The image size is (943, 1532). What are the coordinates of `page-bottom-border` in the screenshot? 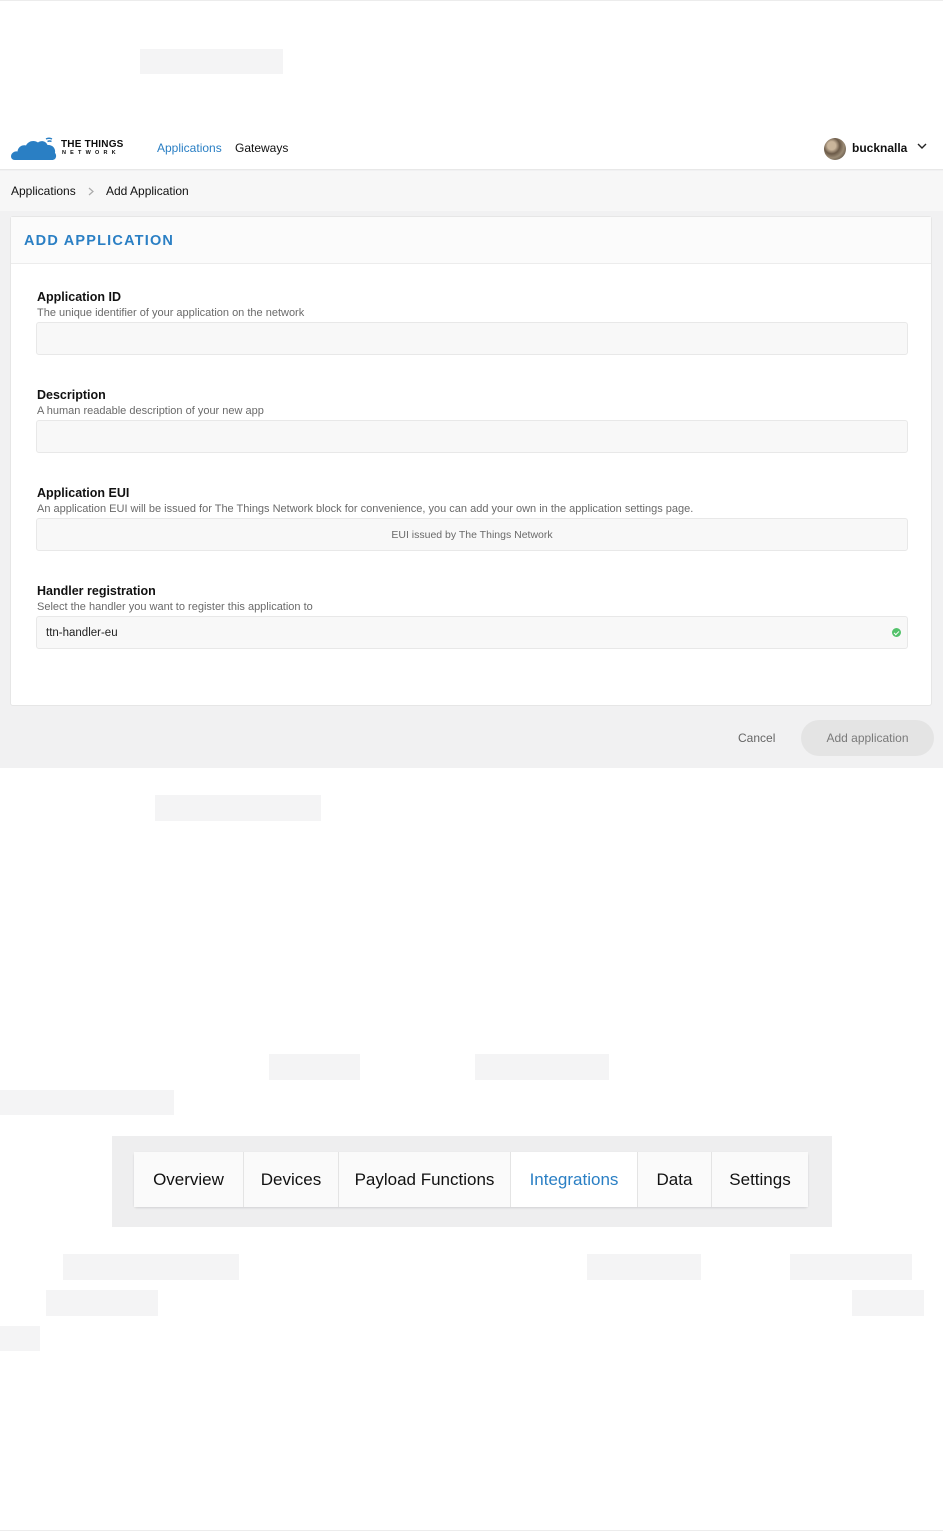 It's located at (471, 1530).